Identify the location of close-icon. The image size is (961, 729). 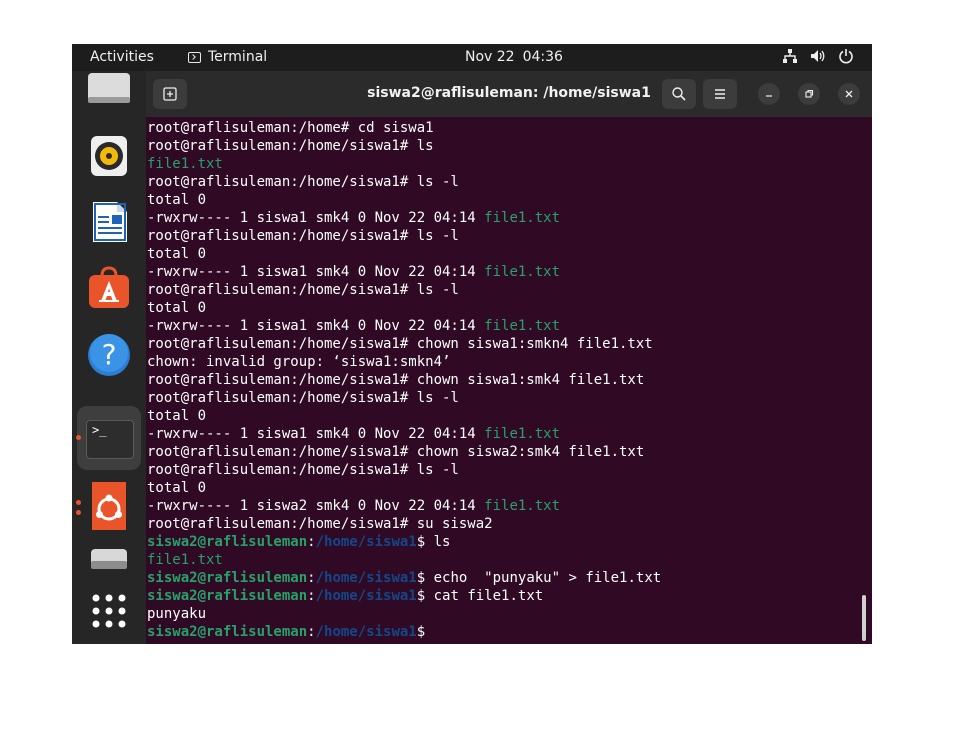
(849, 94).